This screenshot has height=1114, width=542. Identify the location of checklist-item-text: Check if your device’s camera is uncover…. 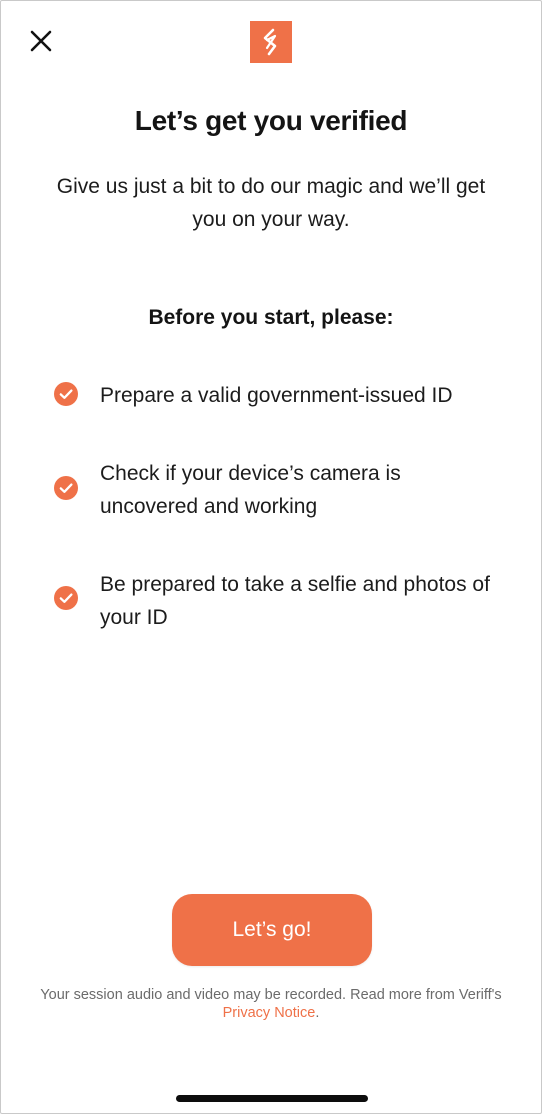
(250, 490).